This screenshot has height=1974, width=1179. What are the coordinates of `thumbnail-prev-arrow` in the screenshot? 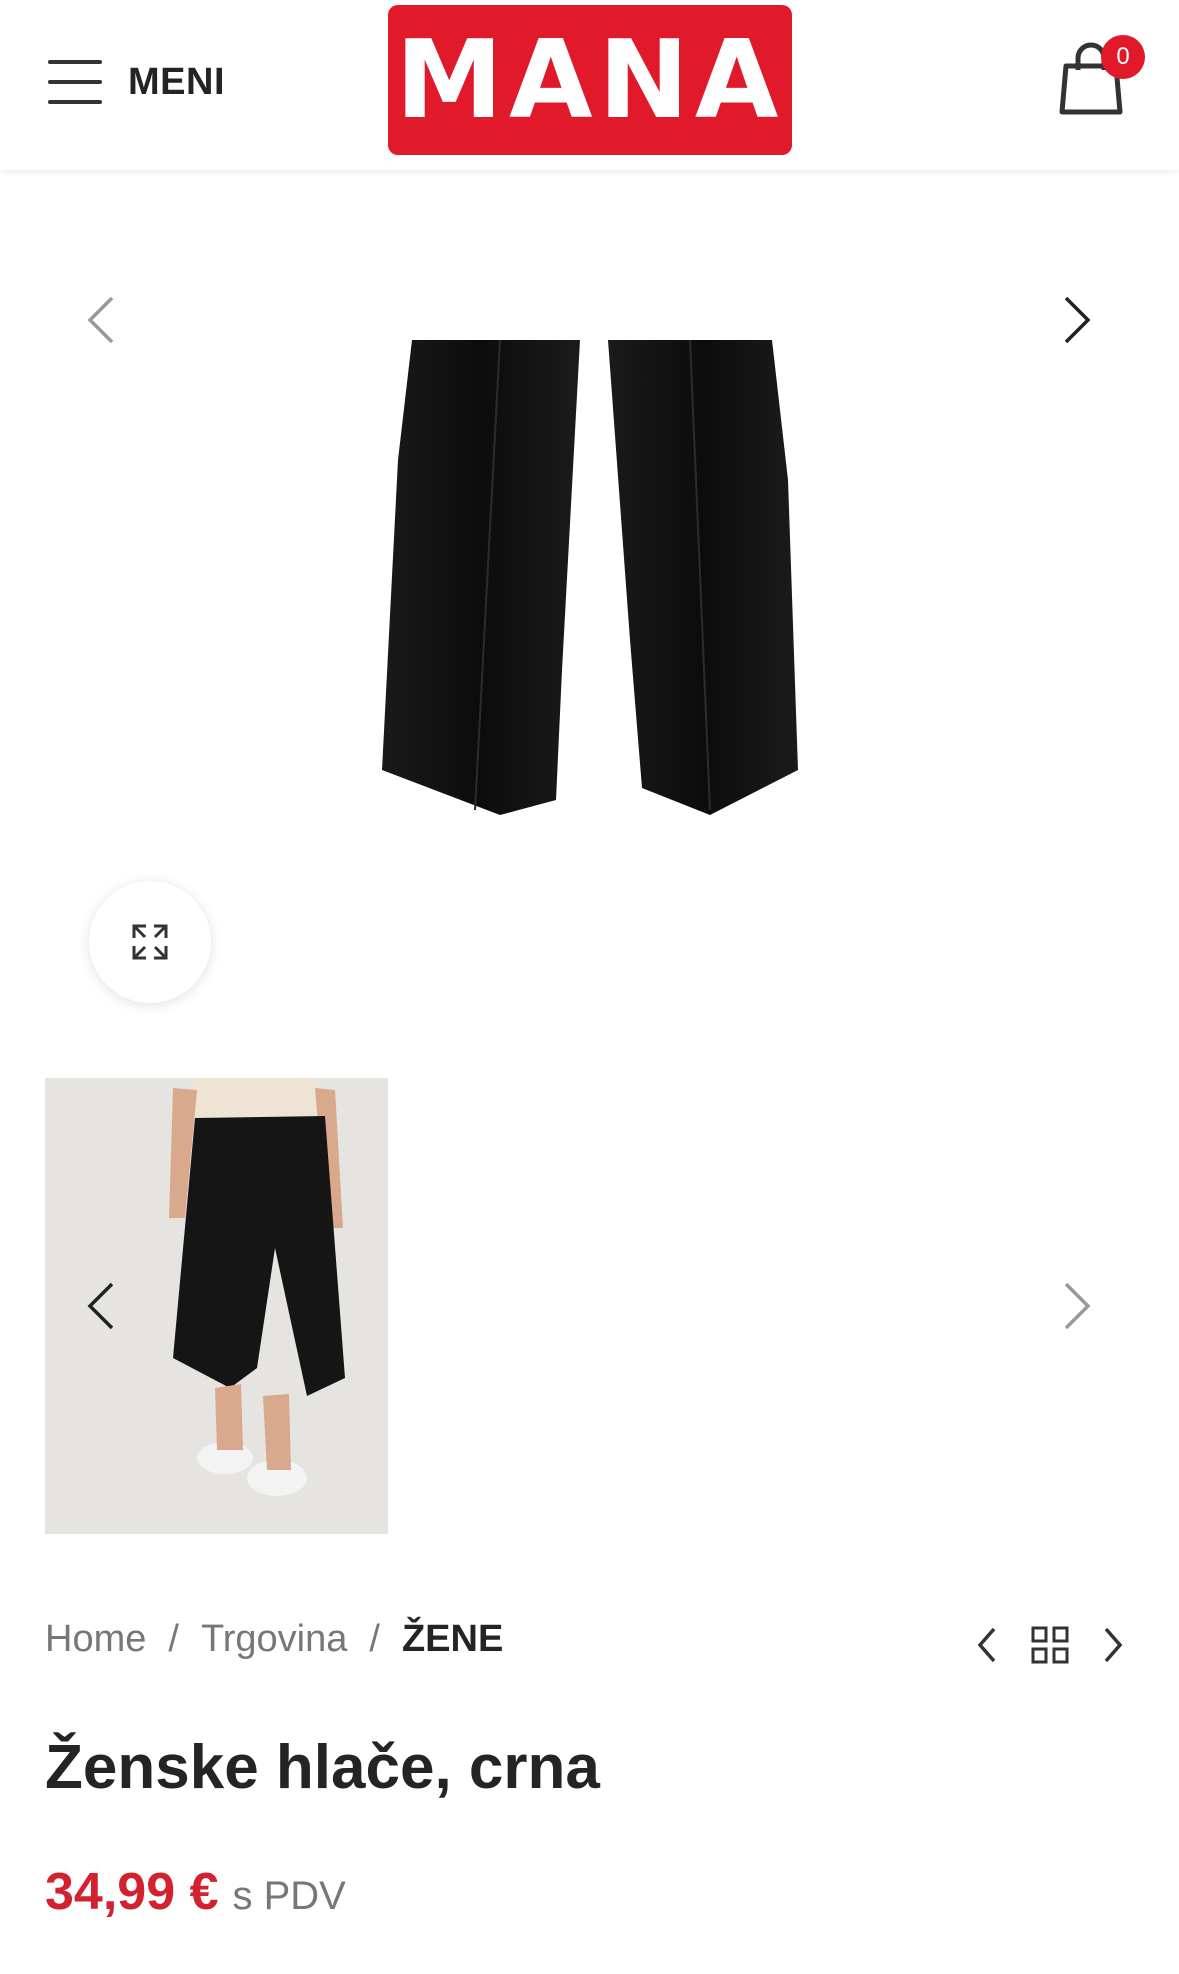 It's located at (104, 1306).